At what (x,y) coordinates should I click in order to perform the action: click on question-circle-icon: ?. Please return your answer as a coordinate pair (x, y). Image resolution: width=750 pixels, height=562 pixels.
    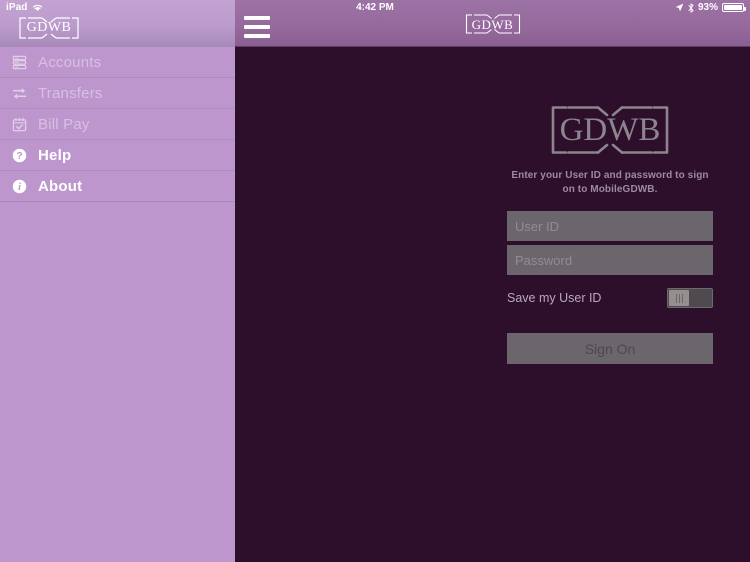
    Looking at the image, I should click on (19, 155).